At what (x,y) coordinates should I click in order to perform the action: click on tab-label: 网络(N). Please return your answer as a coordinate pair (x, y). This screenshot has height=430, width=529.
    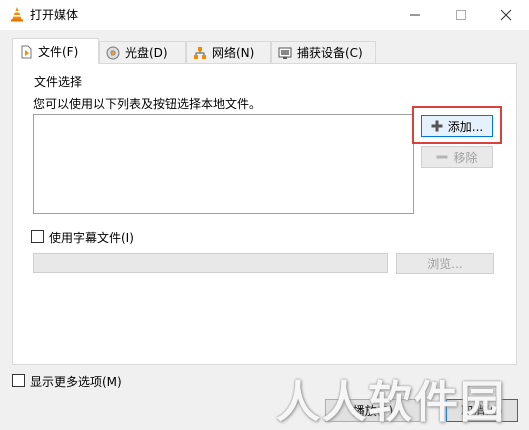
    Looking at the image, I should click on (233, 53).